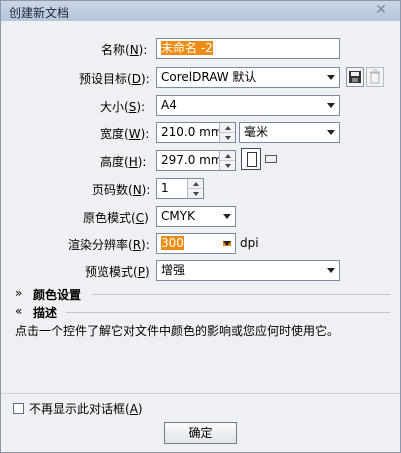 The width and height of the screenshot is (401, 453). Describe the element at coordinates (196, 160) in the screenshot. I see `height-input: 297.0 mm` at that location.